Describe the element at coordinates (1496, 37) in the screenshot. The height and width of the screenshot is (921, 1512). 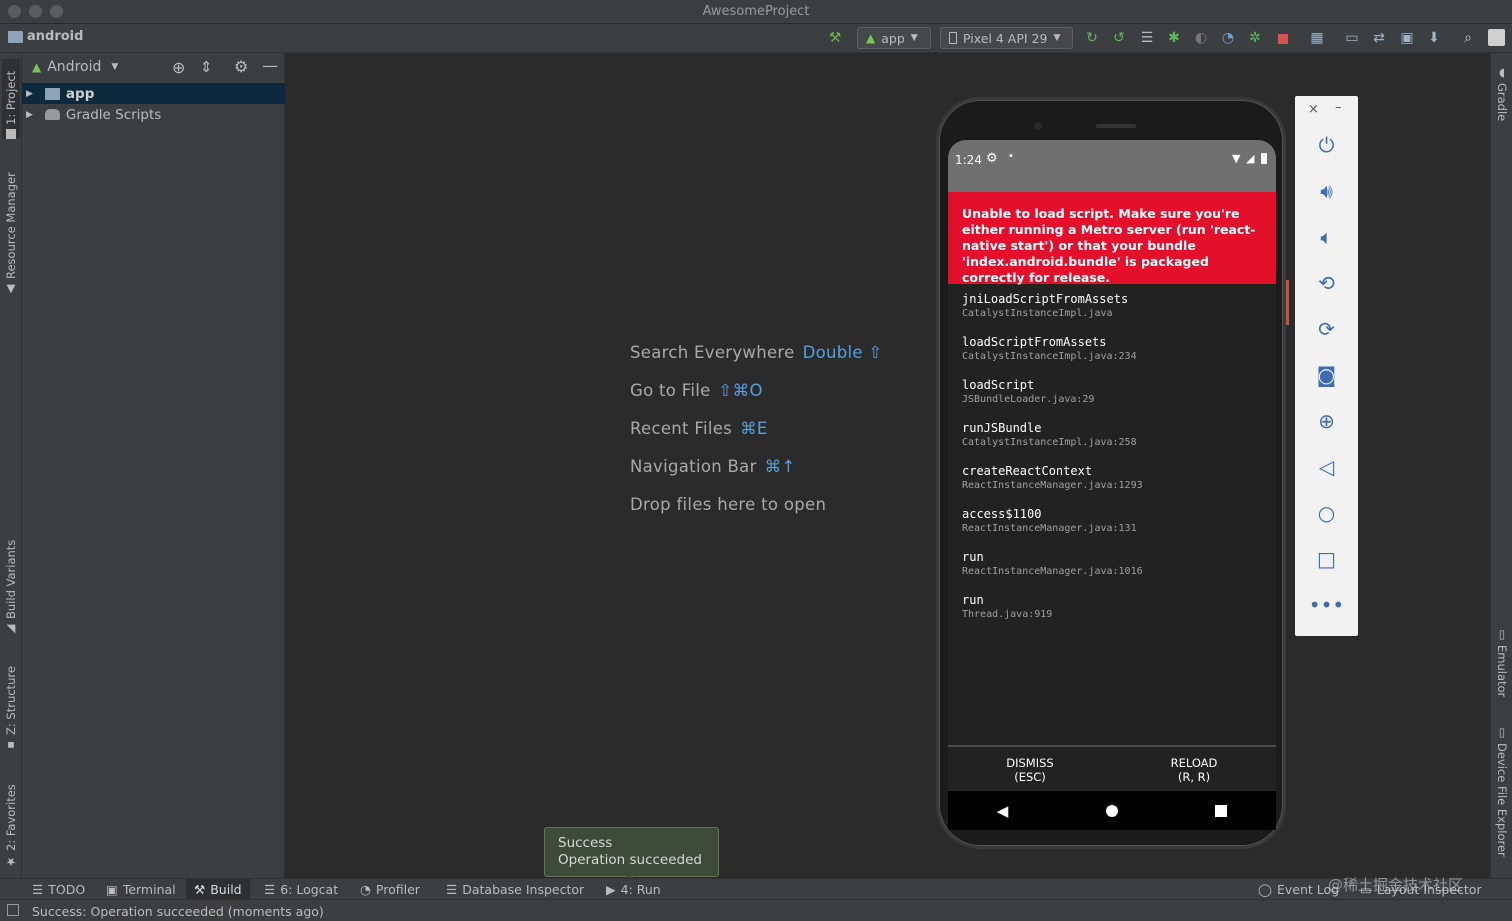
I see `avatar` at that location.